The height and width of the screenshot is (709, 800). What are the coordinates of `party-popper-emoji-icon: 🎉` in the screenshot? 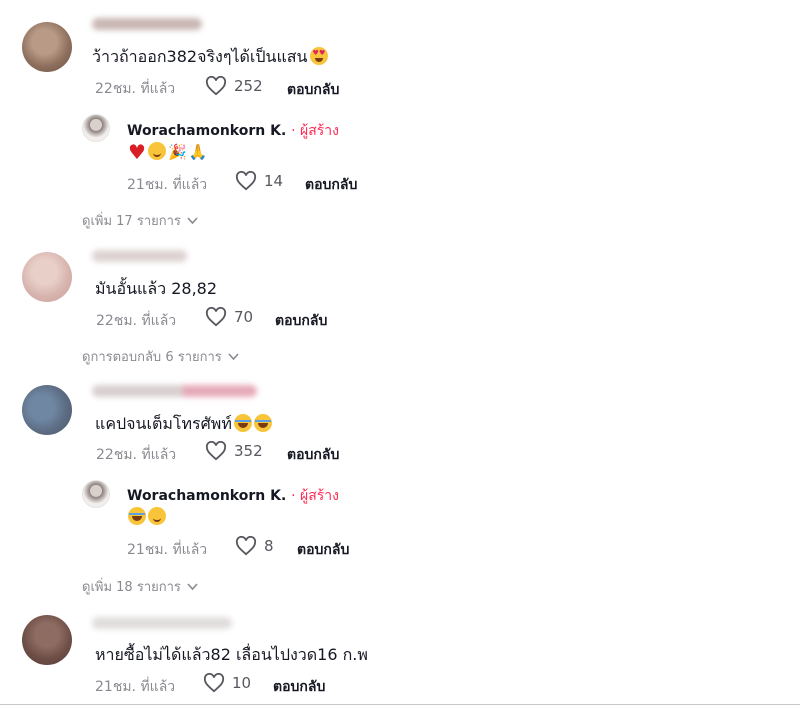 It's located at (177, 152).